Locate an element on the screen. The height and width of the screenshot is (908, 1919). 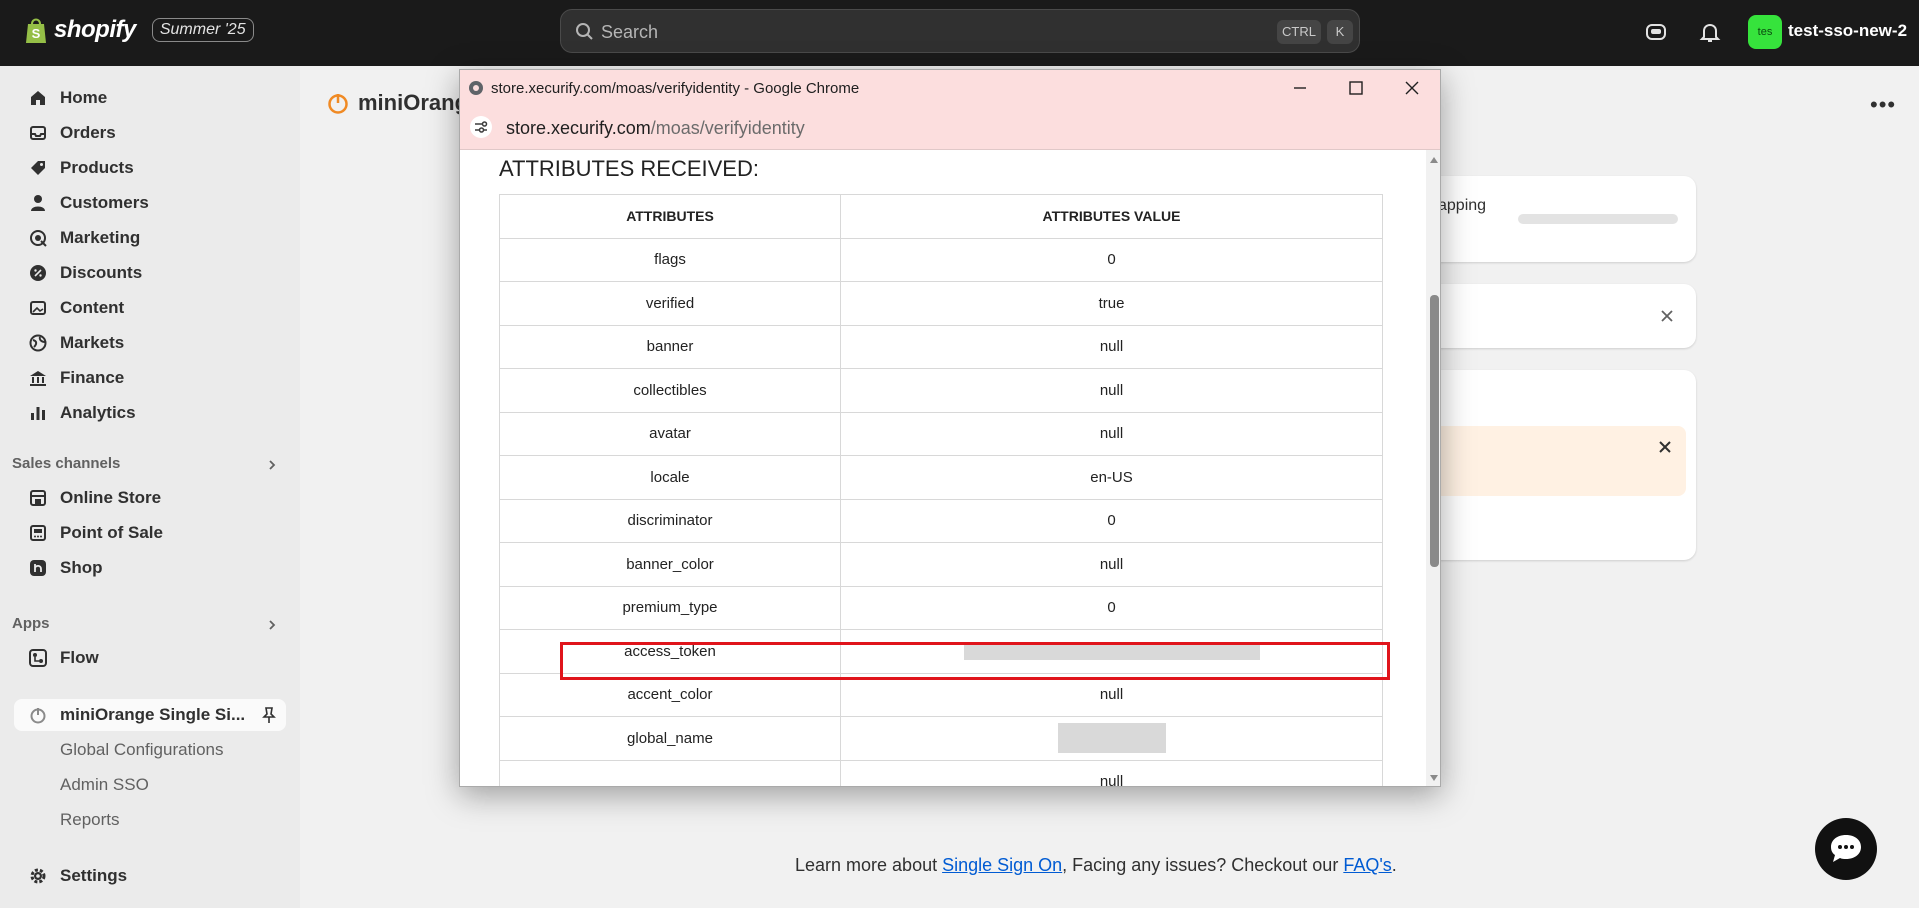
site-settings-icon is located at coordinates (481, 127).